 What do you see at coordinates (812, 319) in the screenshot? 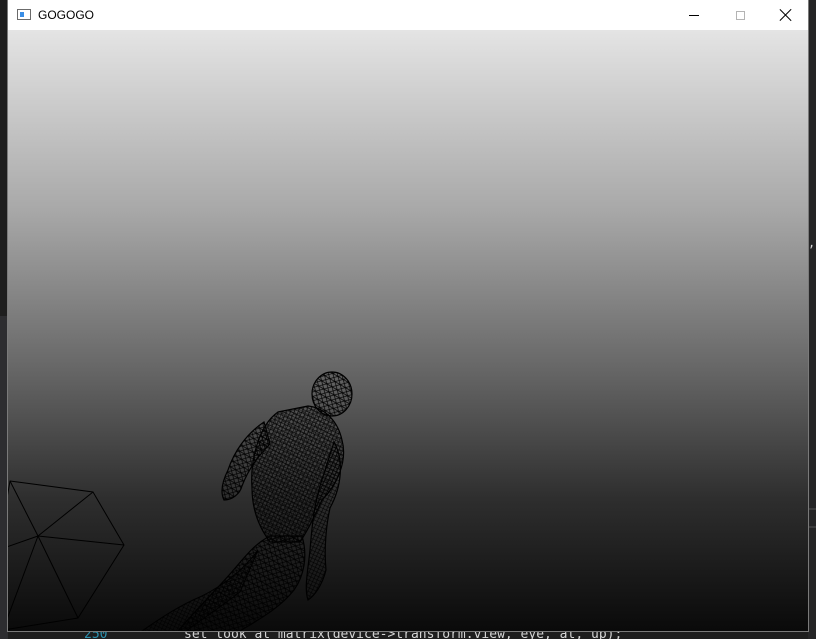
I see `editor-right-edge` at bounding box center [812, 319].